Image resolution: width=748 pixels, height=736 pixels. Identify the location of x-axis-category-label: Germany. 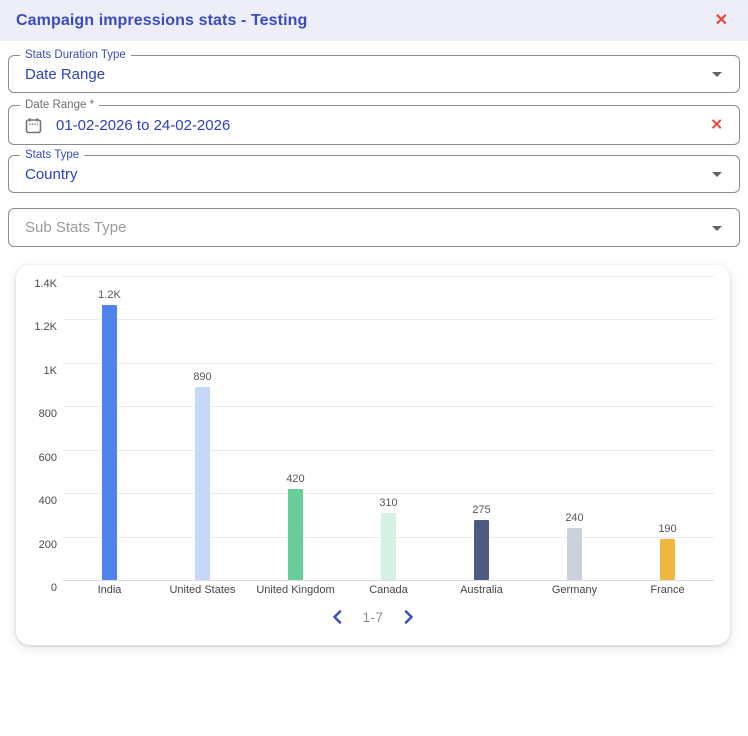
(574, 590).